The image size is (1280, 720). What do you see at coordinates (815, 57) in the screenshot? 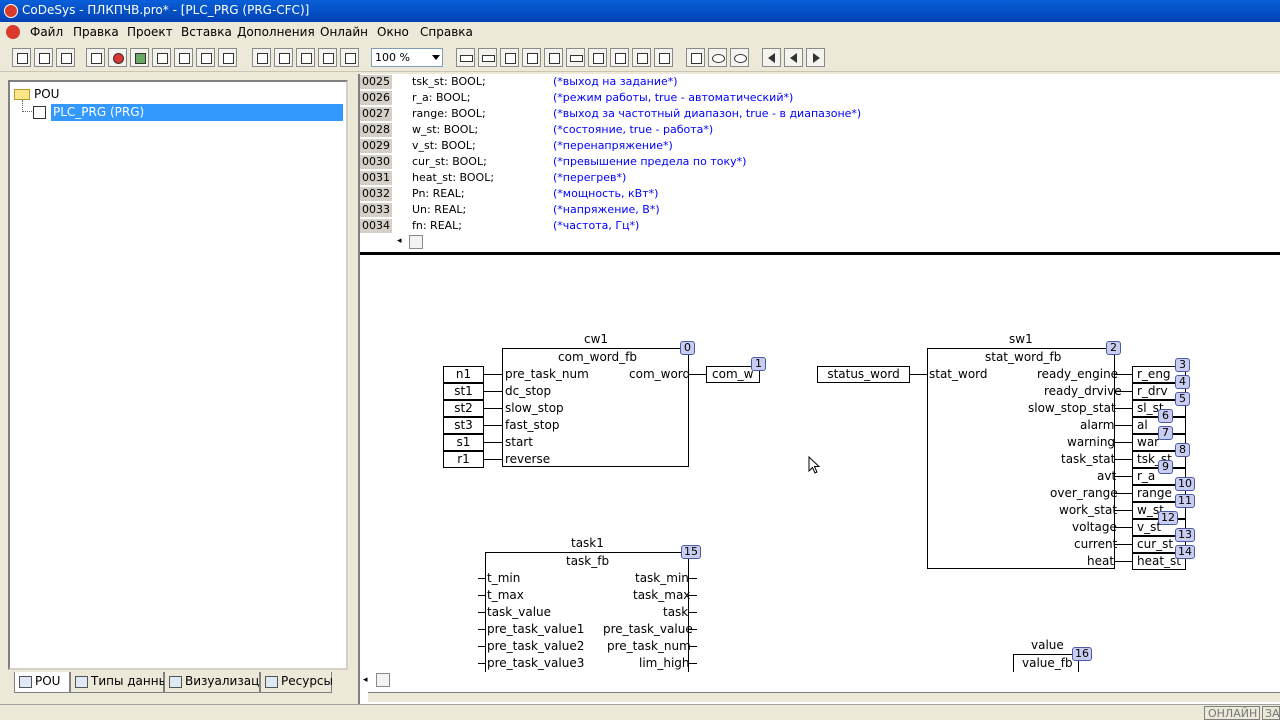
I see `next-icon` at bounding box center [815, 57].